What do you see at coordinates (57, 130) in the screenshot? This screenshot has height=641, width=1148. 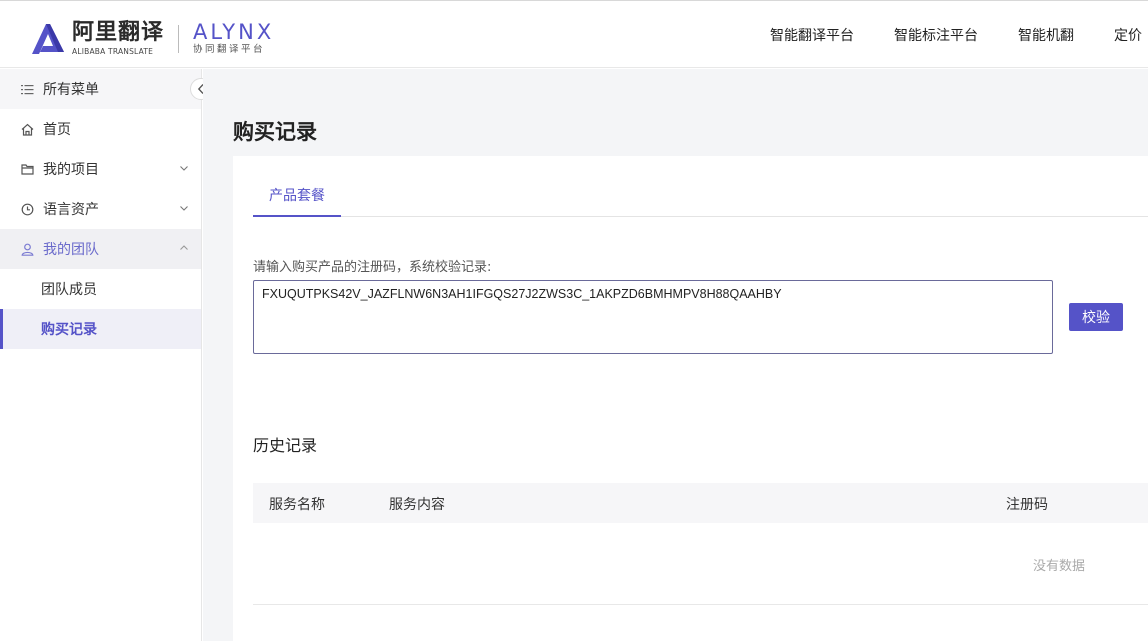 I see `sidebar-item-label: 首页` at bounding box center [57, 130].